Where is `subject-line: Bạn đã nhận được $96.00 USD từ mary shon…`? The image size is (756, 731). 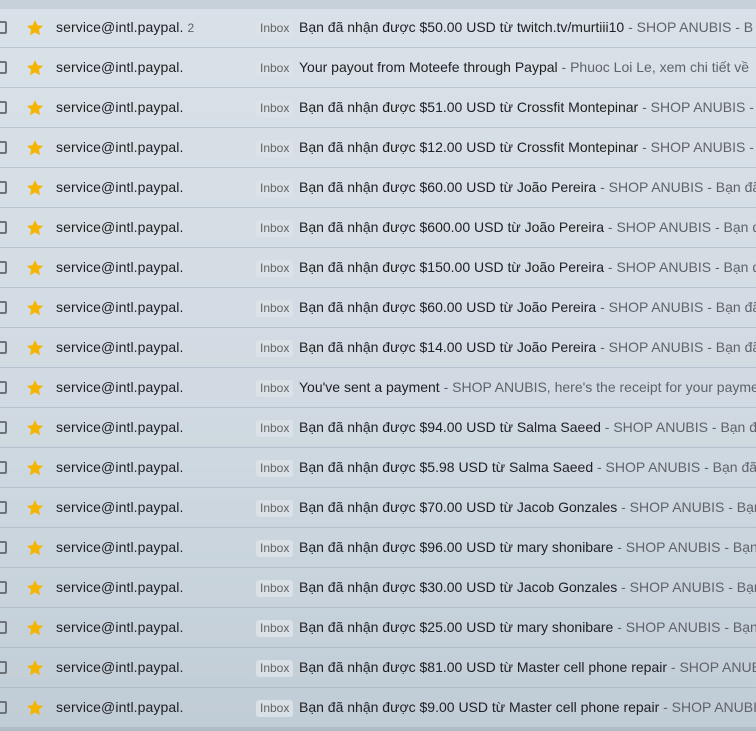
subject-line: Bạn đã nhận được $96.00 USD từ mary shon… is located at coordinates (527, 547).